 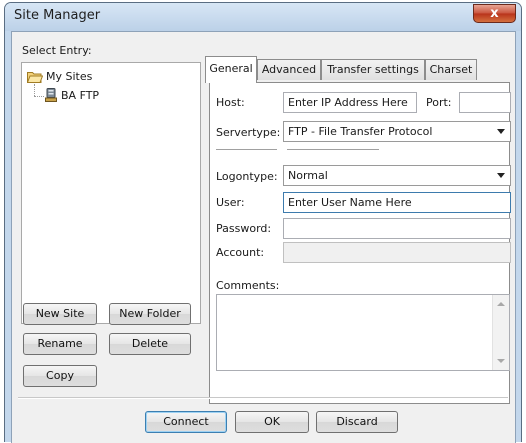 I want to click on server-icon, so click(x=51, y=95).